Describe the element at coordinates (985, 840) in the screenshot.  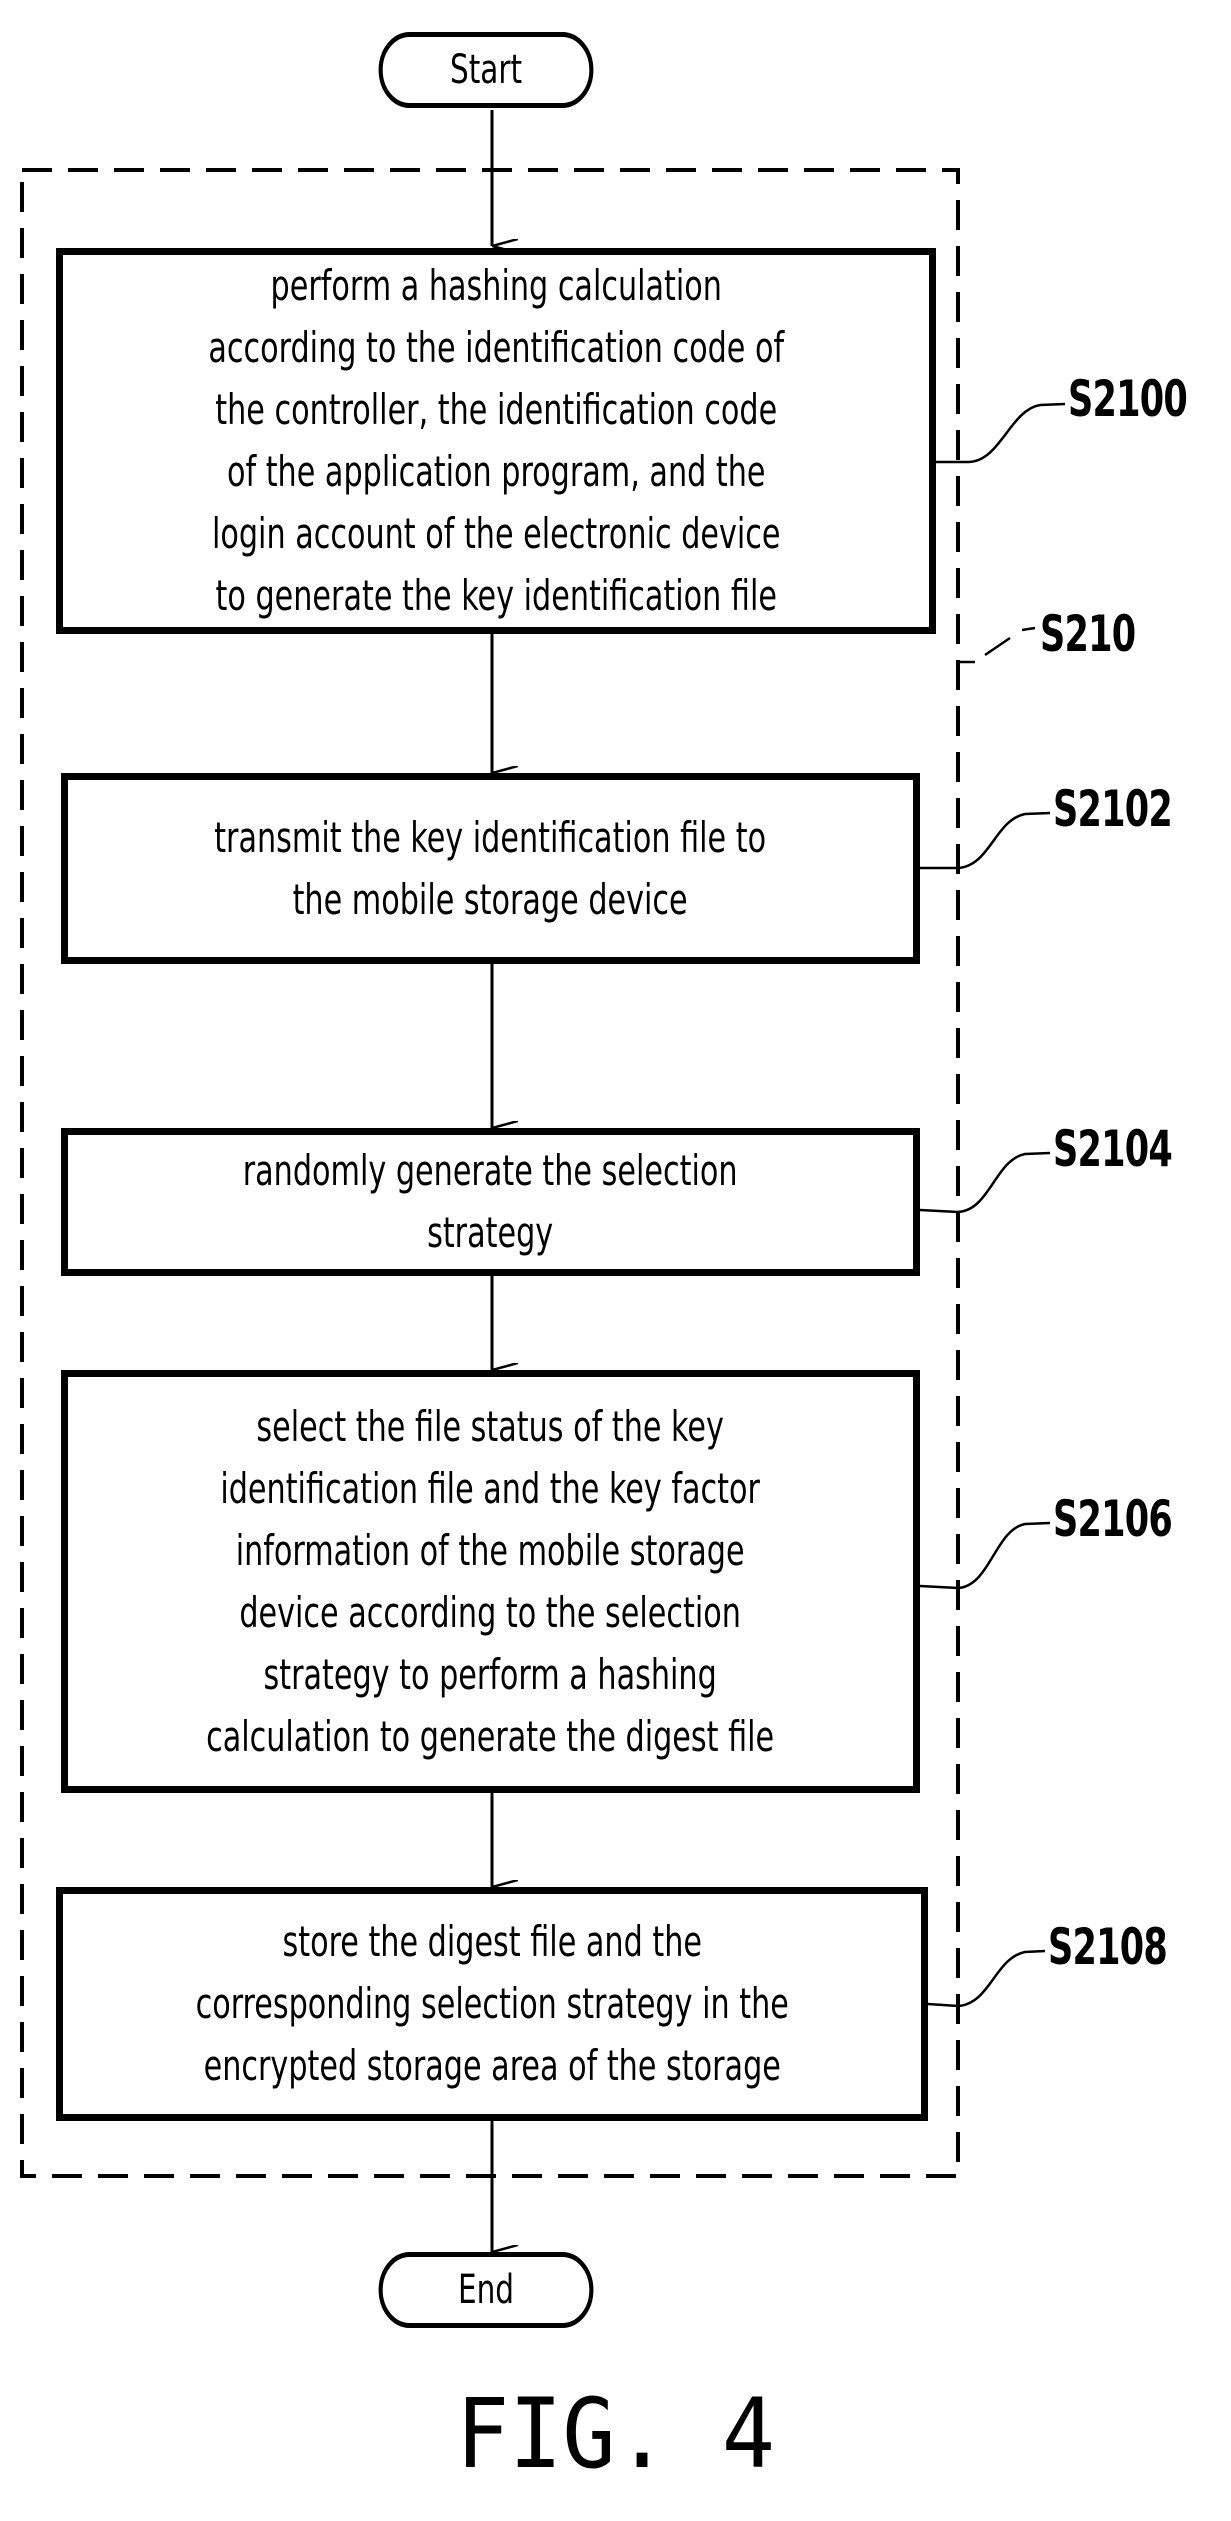
I see `leader-s2102` at that location.